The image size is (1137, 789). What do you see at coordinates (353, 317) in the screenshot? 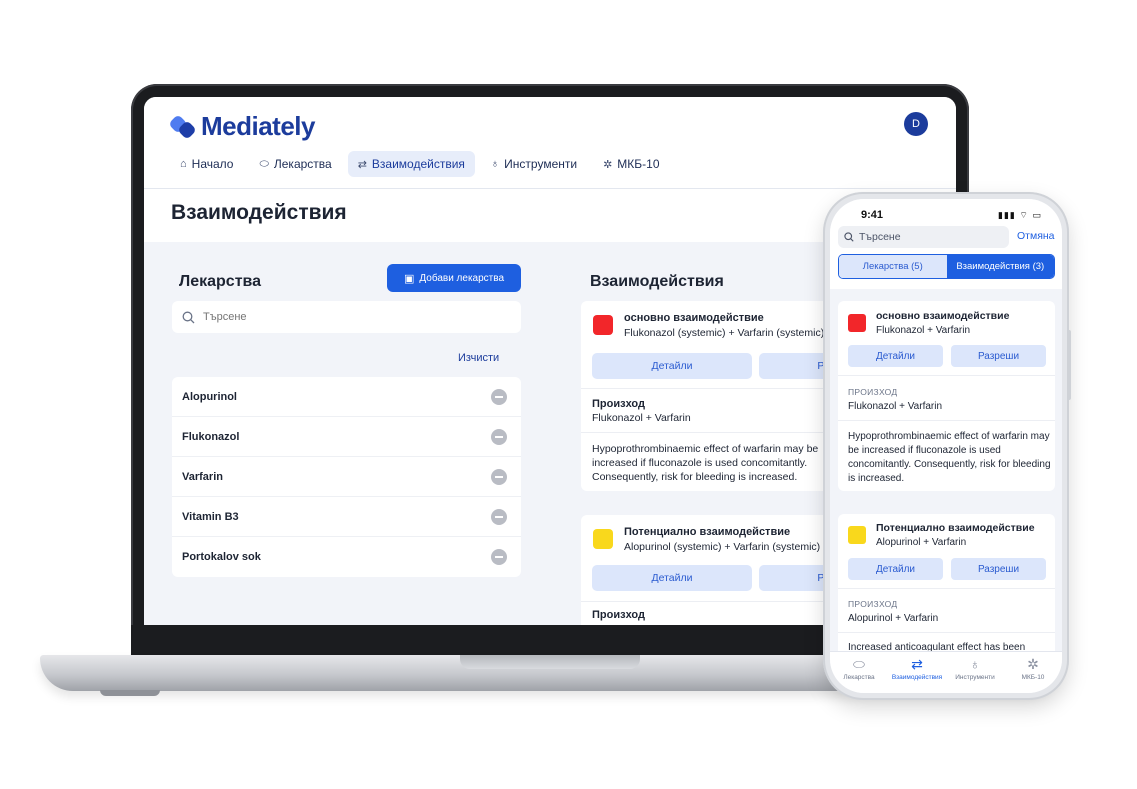
I see `drug-search-input` at bounding box center [353, 317].